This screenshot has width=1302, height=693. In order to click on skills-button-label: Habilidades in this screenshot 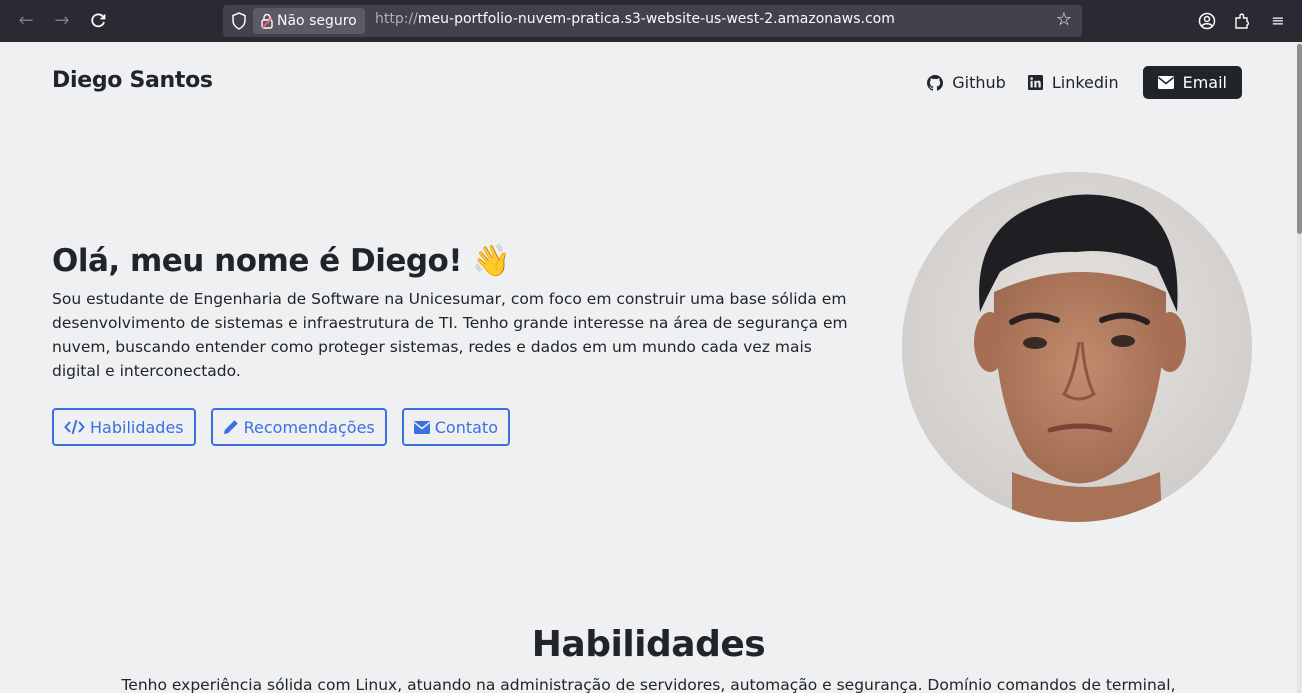, I will do `click(137, 427)`.